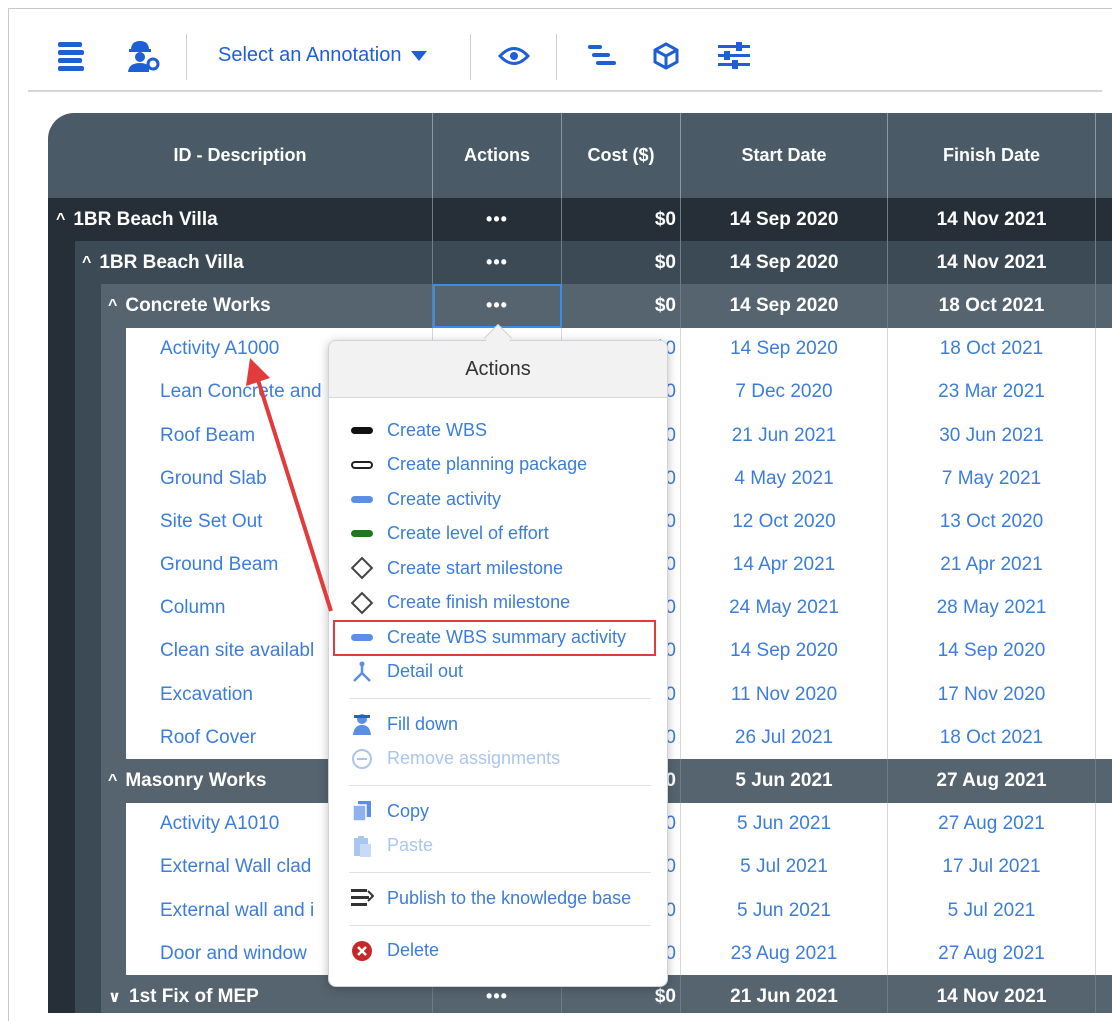  Describe the element at coordinates (992, 479) in the screenshot. I see `cell-finish-date: 7 May 2021` at that location.